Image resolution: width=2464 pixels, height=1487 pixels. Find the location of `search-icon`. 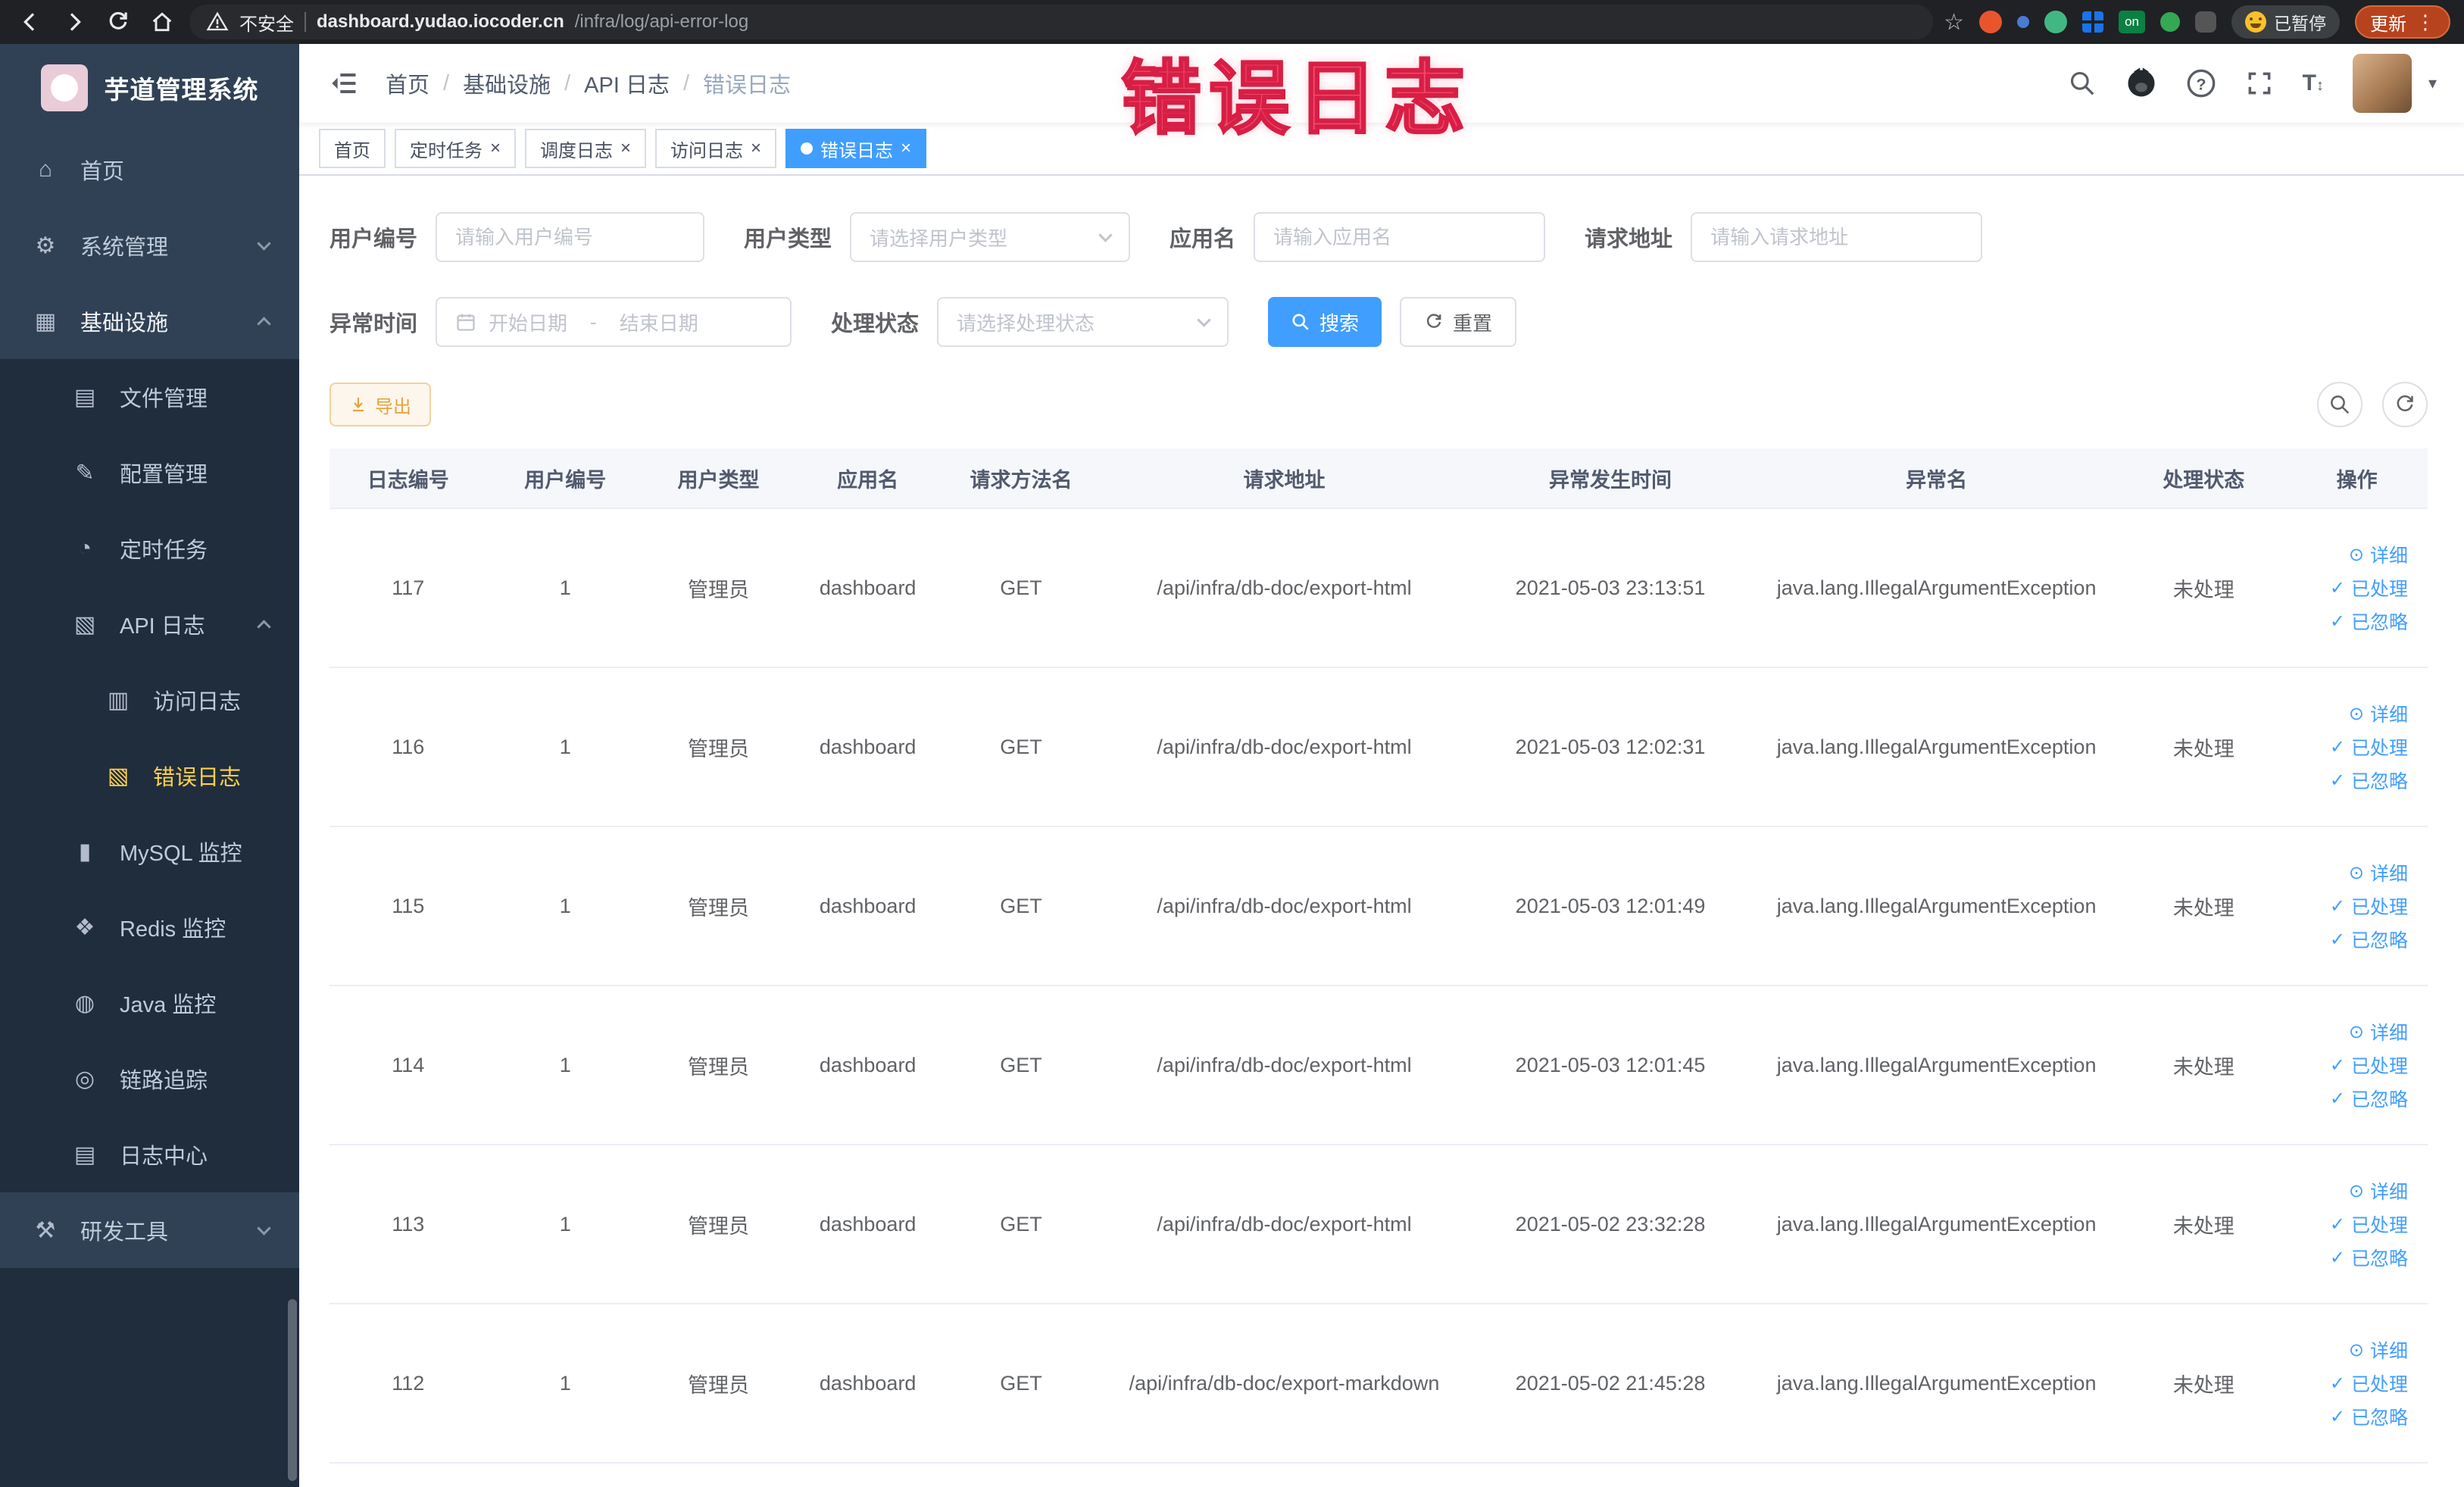

search-icon is located at coordinates (2082, 83).